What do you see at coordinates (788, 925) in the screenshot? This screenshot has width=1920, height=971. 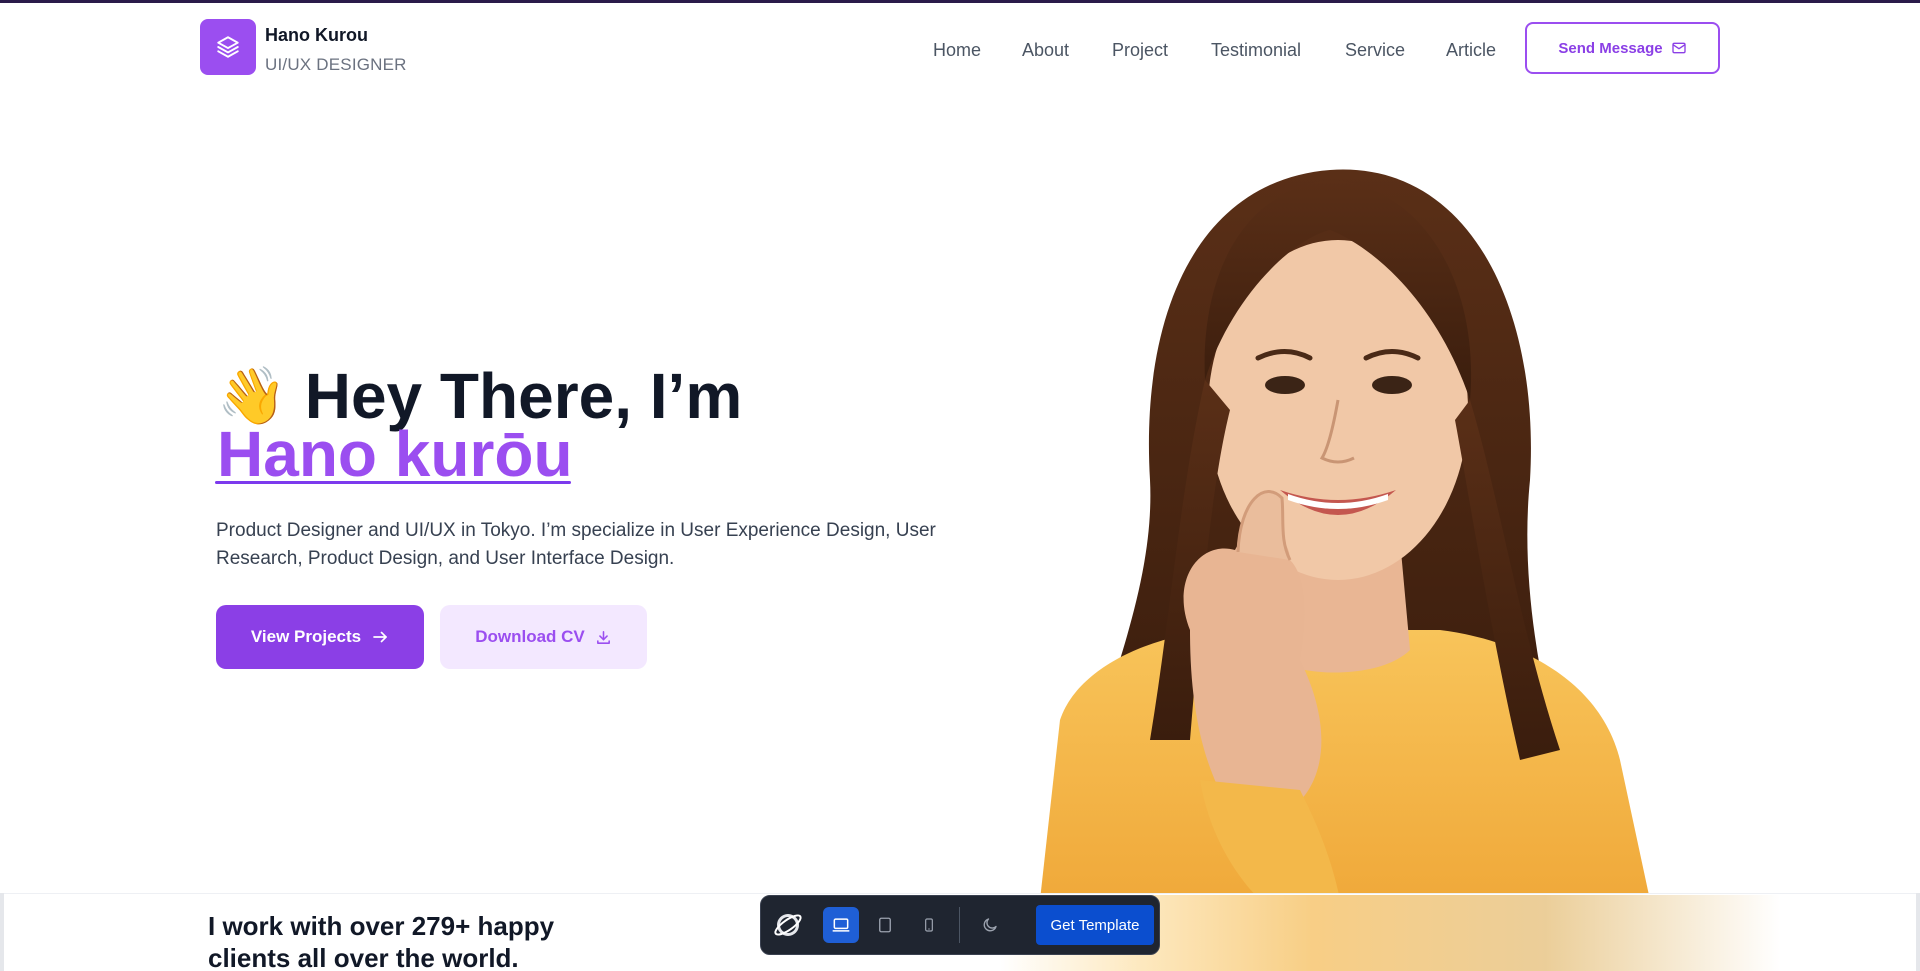 I see `planet-logo-icon` at bounding box center [788, 925].